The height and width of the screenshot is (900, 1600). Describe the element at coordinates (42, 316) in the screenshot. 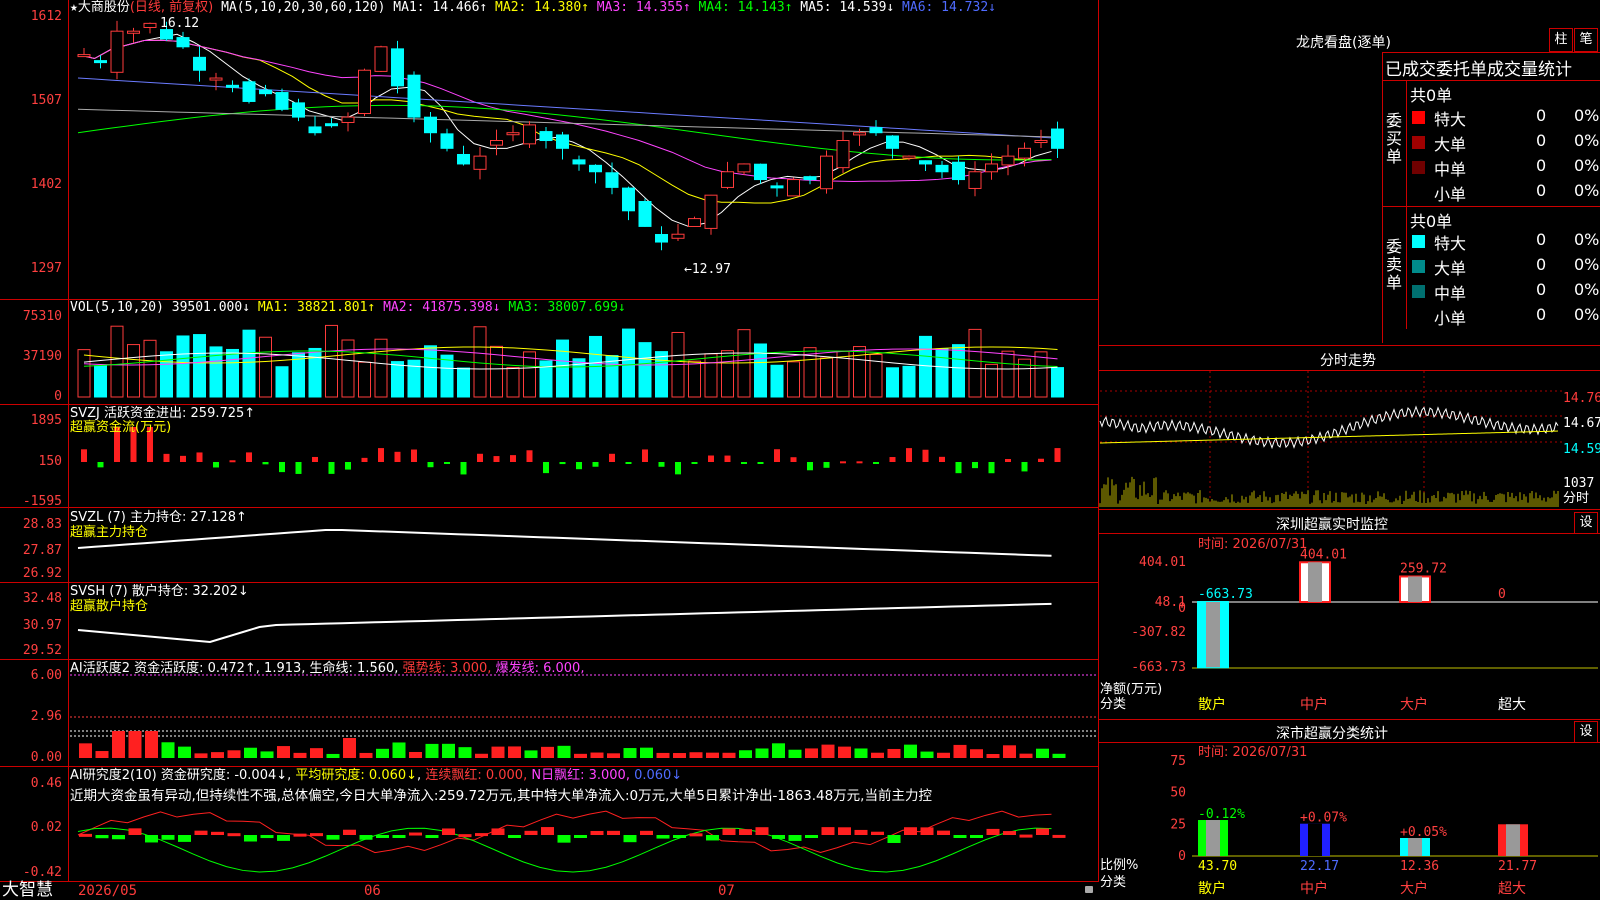

I see `vol-tick: 75310` at that location.